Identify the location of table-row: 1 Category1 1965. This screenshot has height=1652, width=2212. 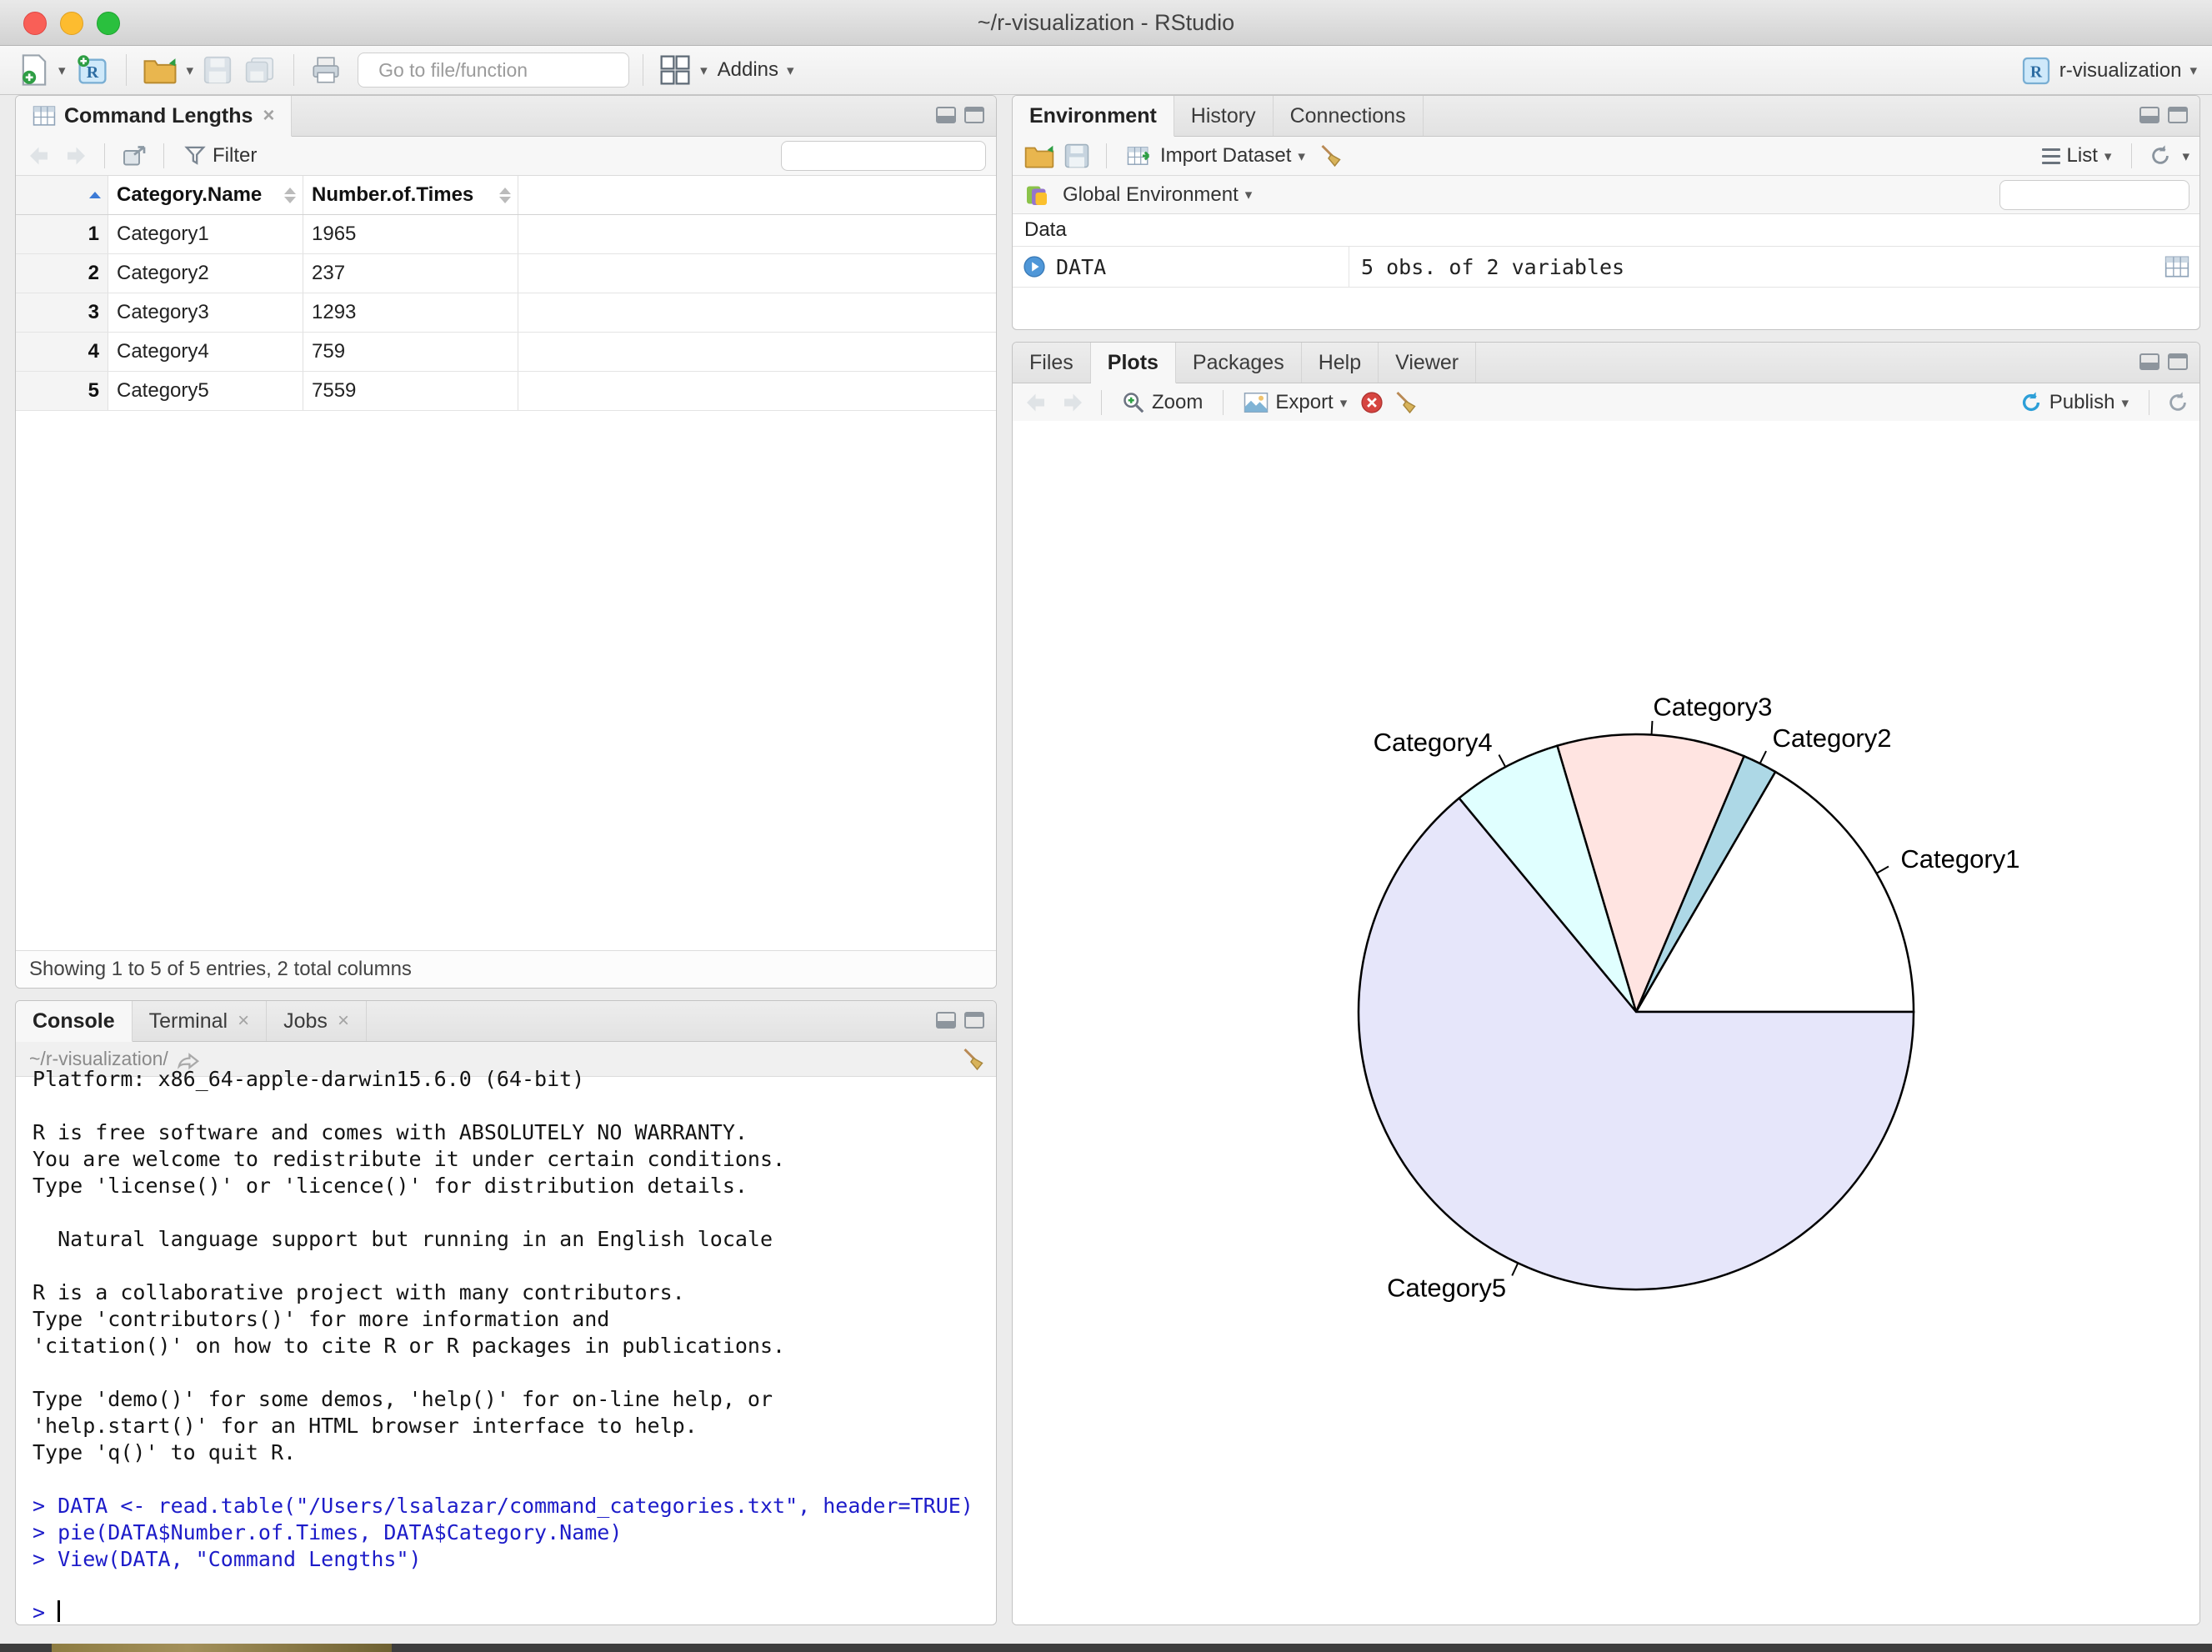
(506, 234).